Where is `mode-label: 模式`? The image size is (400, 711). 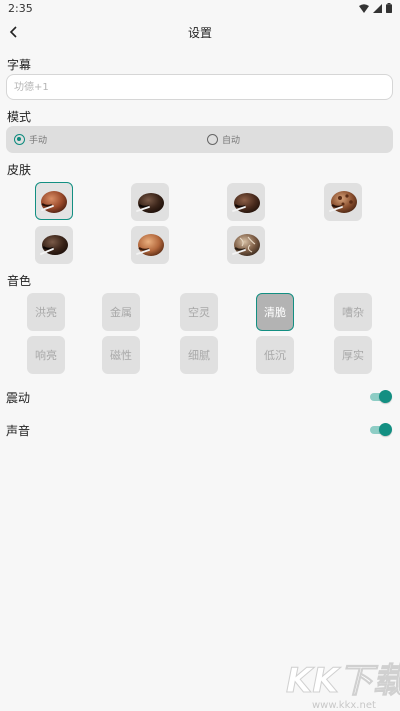
mode-label: 模式 is located at coordinates (19, 117).